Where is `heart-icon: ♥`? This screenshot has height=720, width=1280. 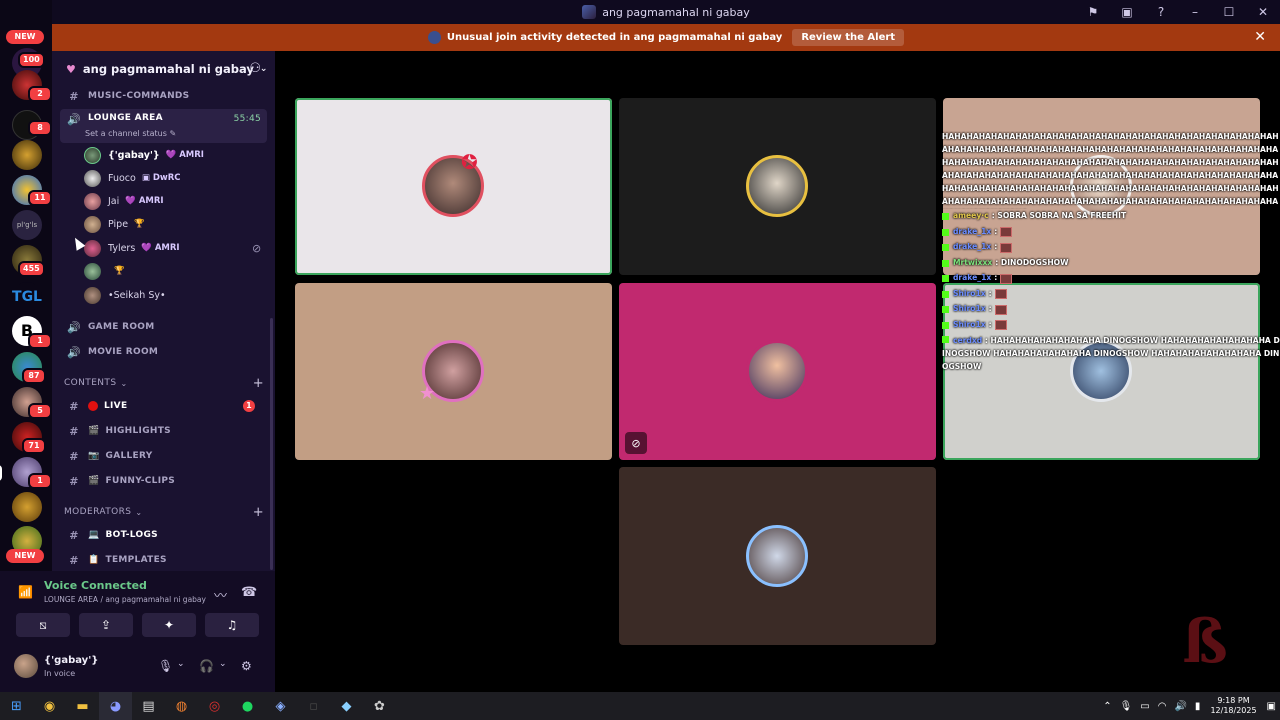
heart-icon: ♥ is located at coordinates (71, 69).